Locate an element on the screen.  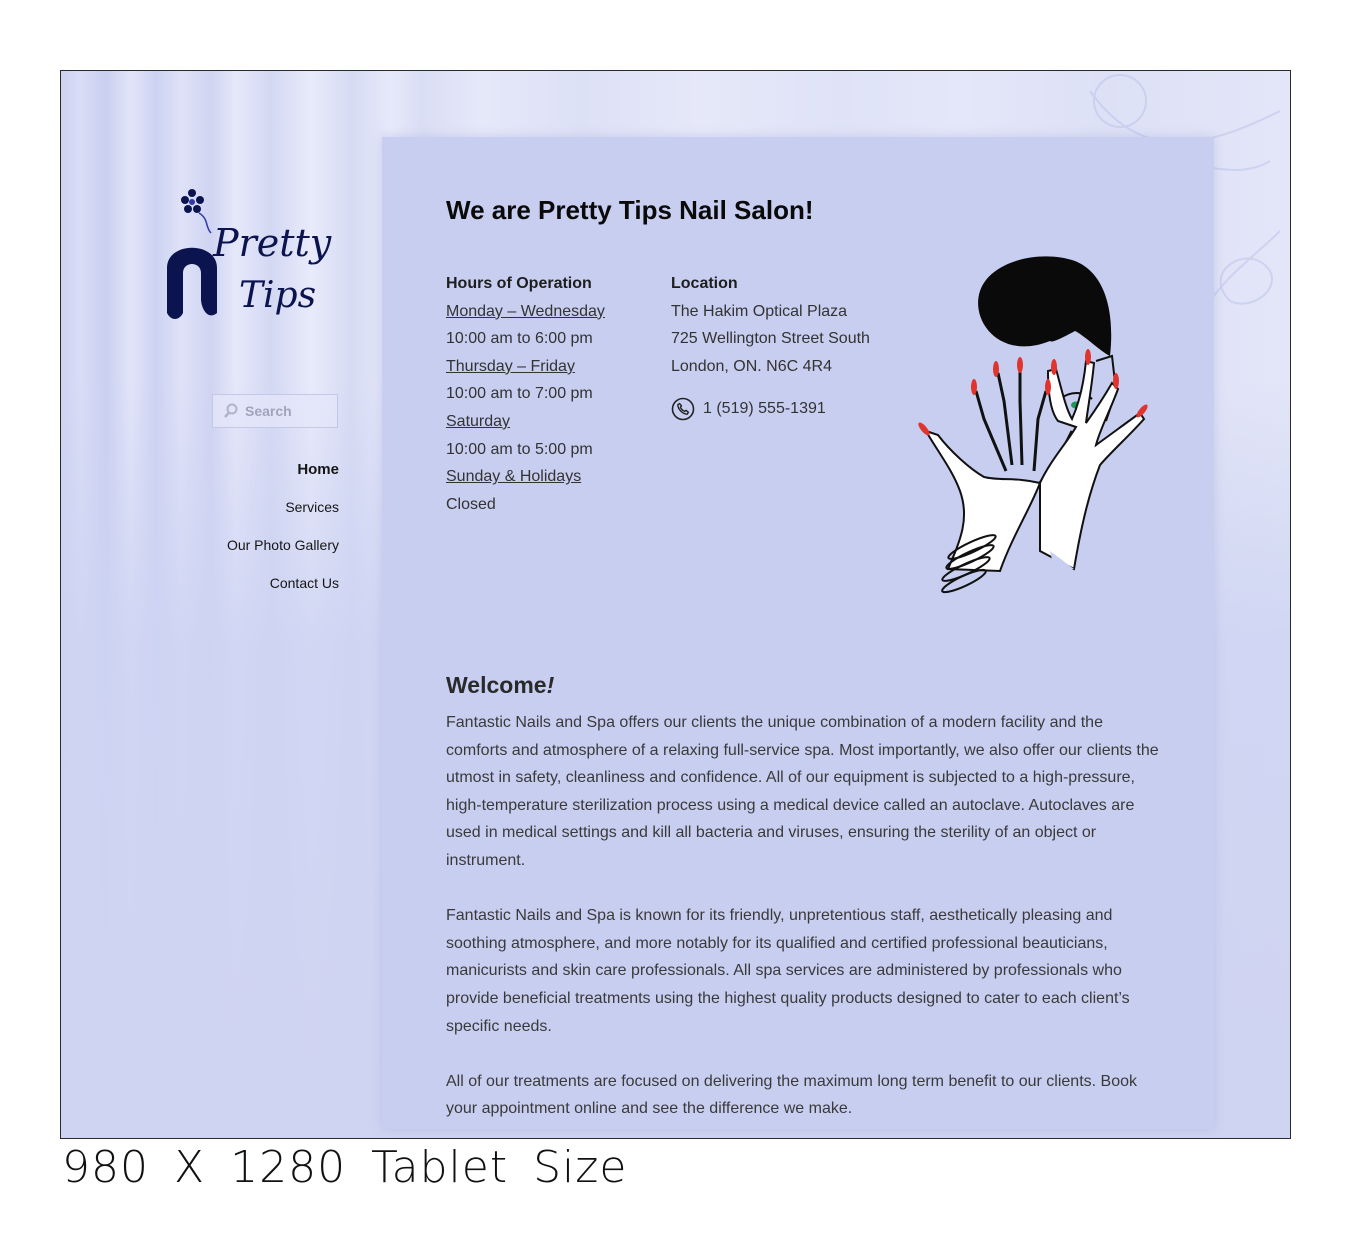
phone-number: 1 (519) 555-1391 is located at coordinates (764, 409).